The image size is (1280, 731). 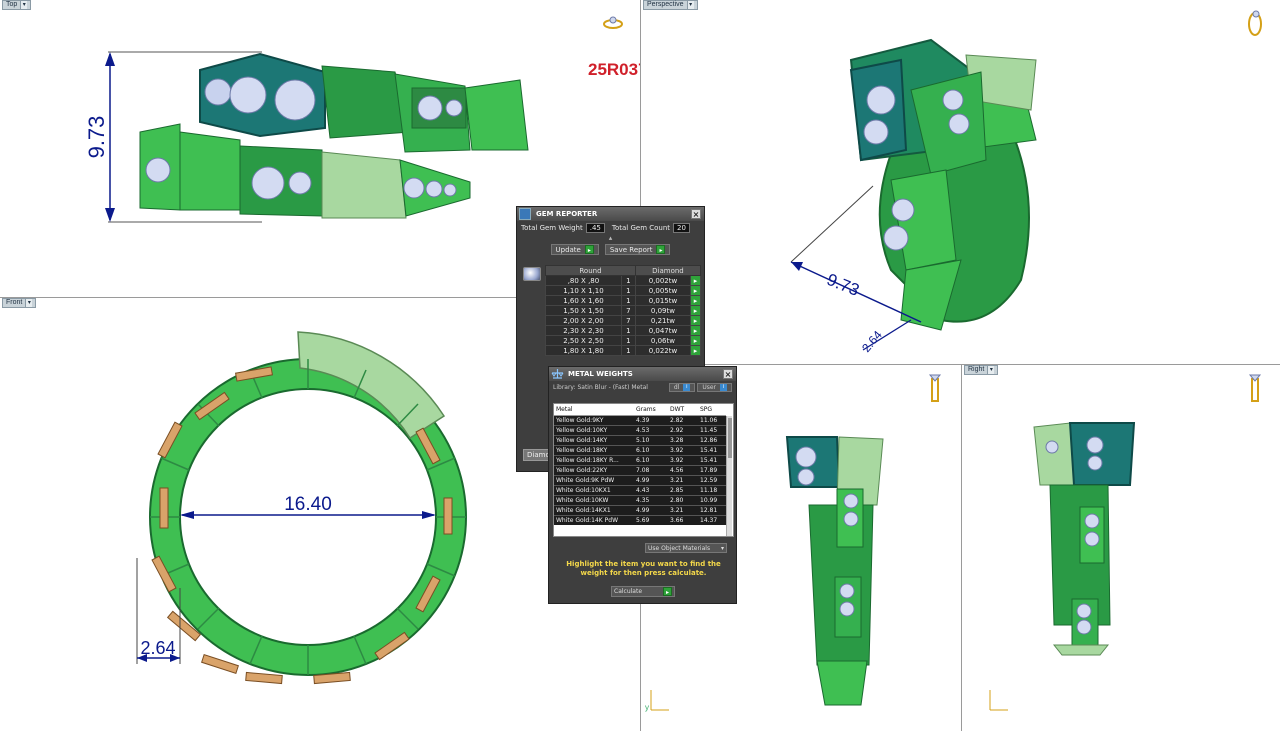 I want to click on metal-row: White Gold:14K PdW 5.69 3.66 14.37, so click(x=640, y=519).